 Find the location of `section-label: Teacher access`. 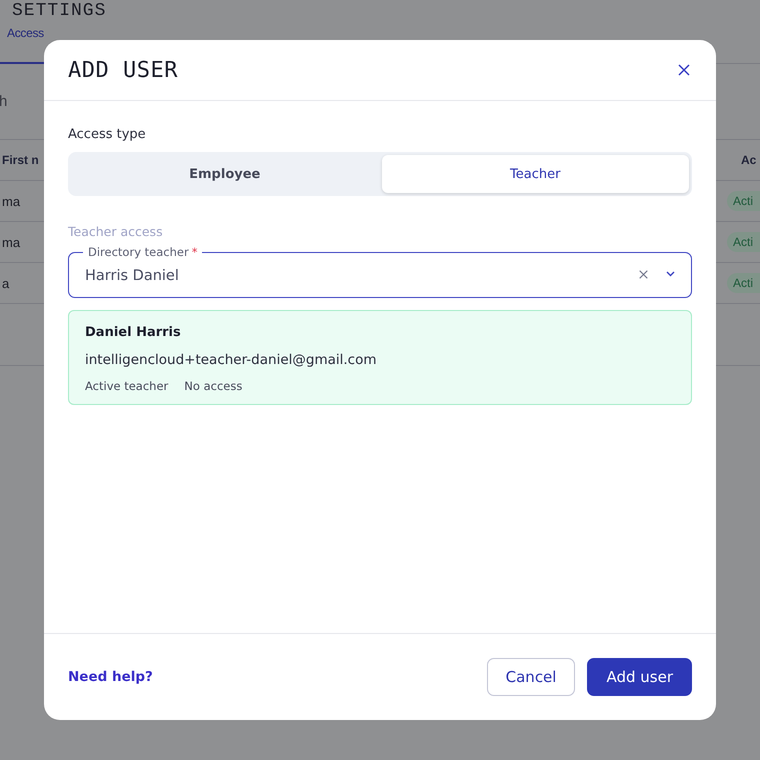

section-label: Teacher access is located at coordinates (115, 231).